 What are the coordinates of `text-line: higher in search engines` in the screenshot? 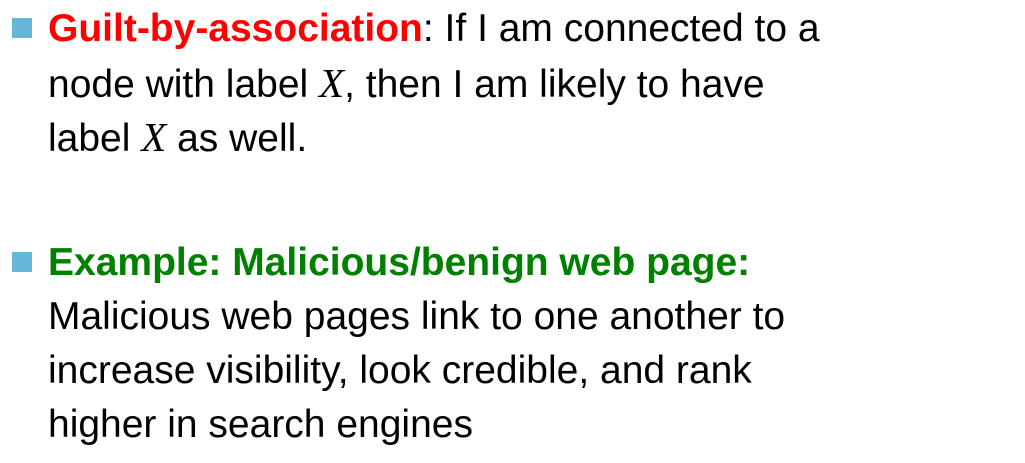 It's located at (532, 425).